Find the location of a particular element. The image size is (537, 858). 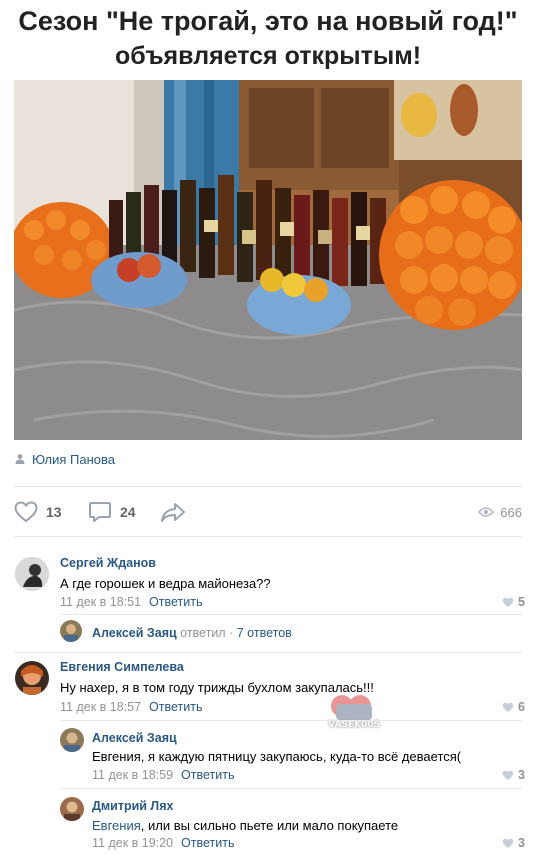

reply-date: 11 дек в 19:20 is located at coordinates (132, 843).